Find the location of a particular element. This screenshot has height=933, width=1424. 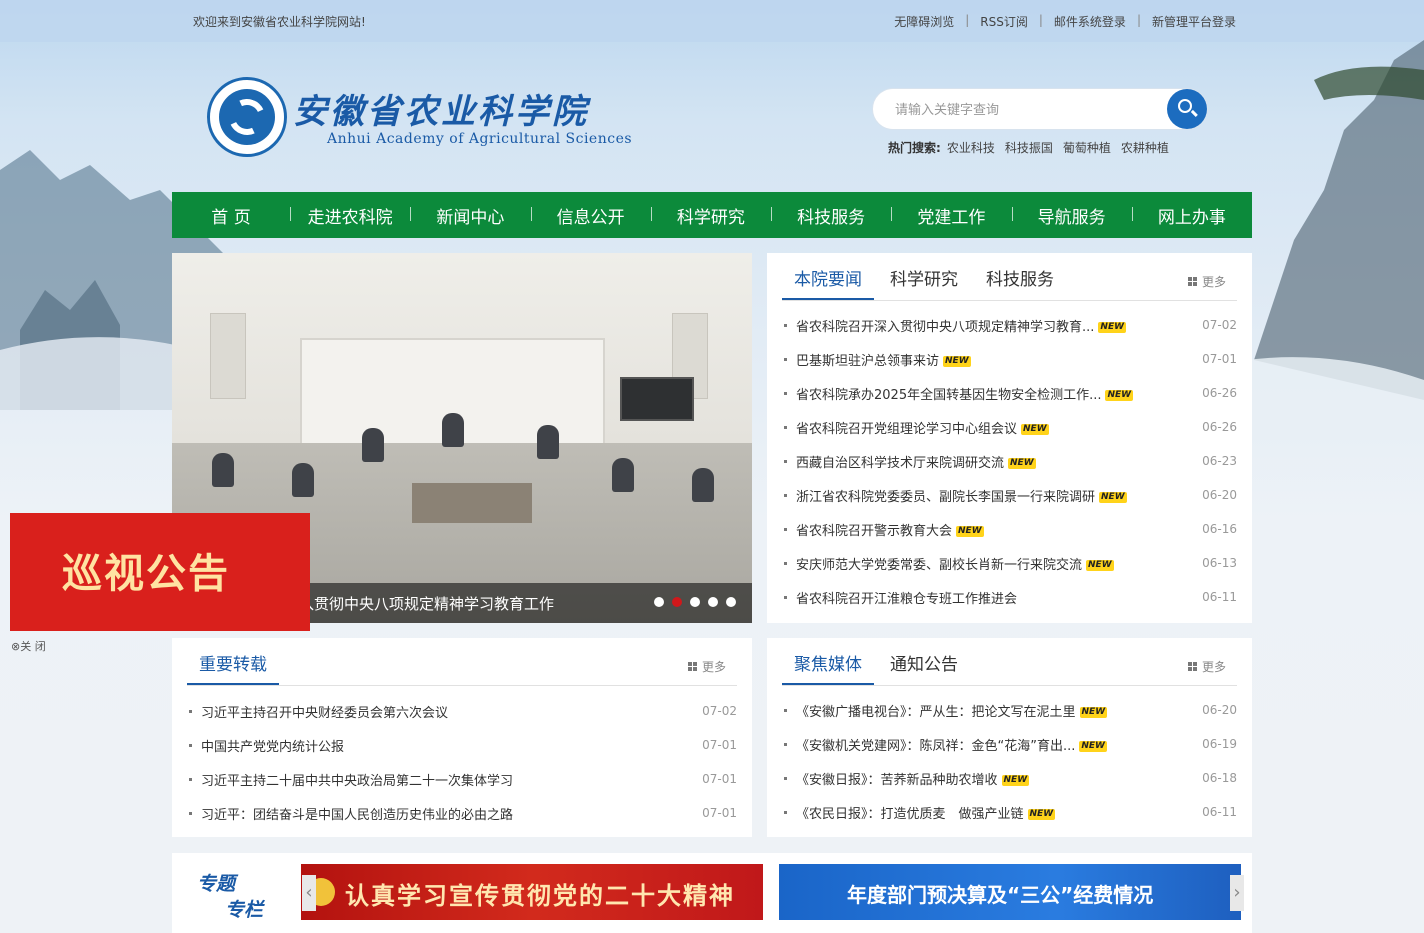

logo-emblem is located at coordinates (247, 117).